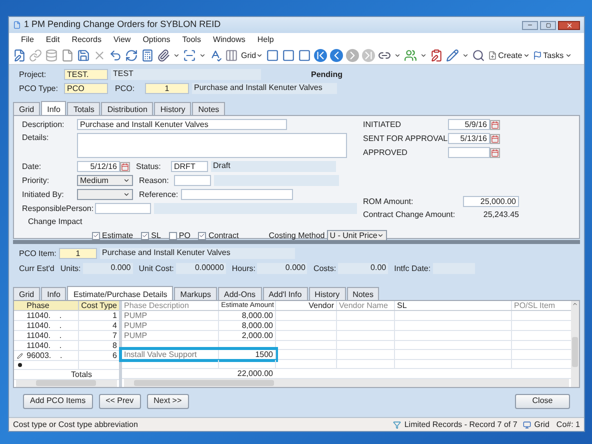  What do you see at coordinates (195, 293) in the screenshot?
I see `tab: Markups` at bounding box center [195, 293].